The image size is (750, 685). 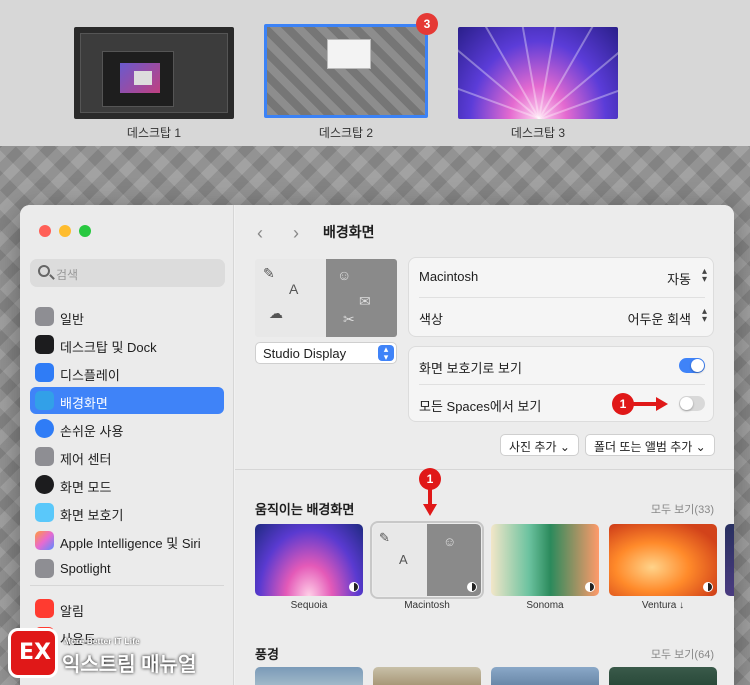 I want to click on sidebar-item-label: 데스크탑 및 Dock, so click(x=108, y=347).